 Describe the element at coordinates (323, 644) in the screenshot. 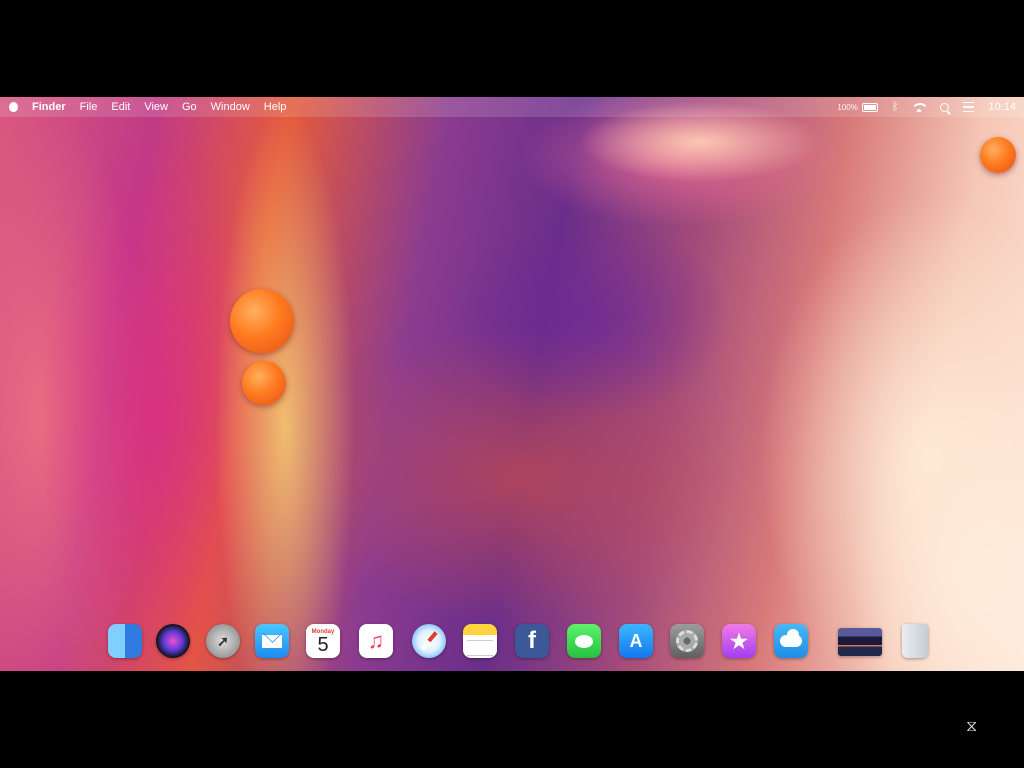

I see `calendar-day-label: 5` at that location.